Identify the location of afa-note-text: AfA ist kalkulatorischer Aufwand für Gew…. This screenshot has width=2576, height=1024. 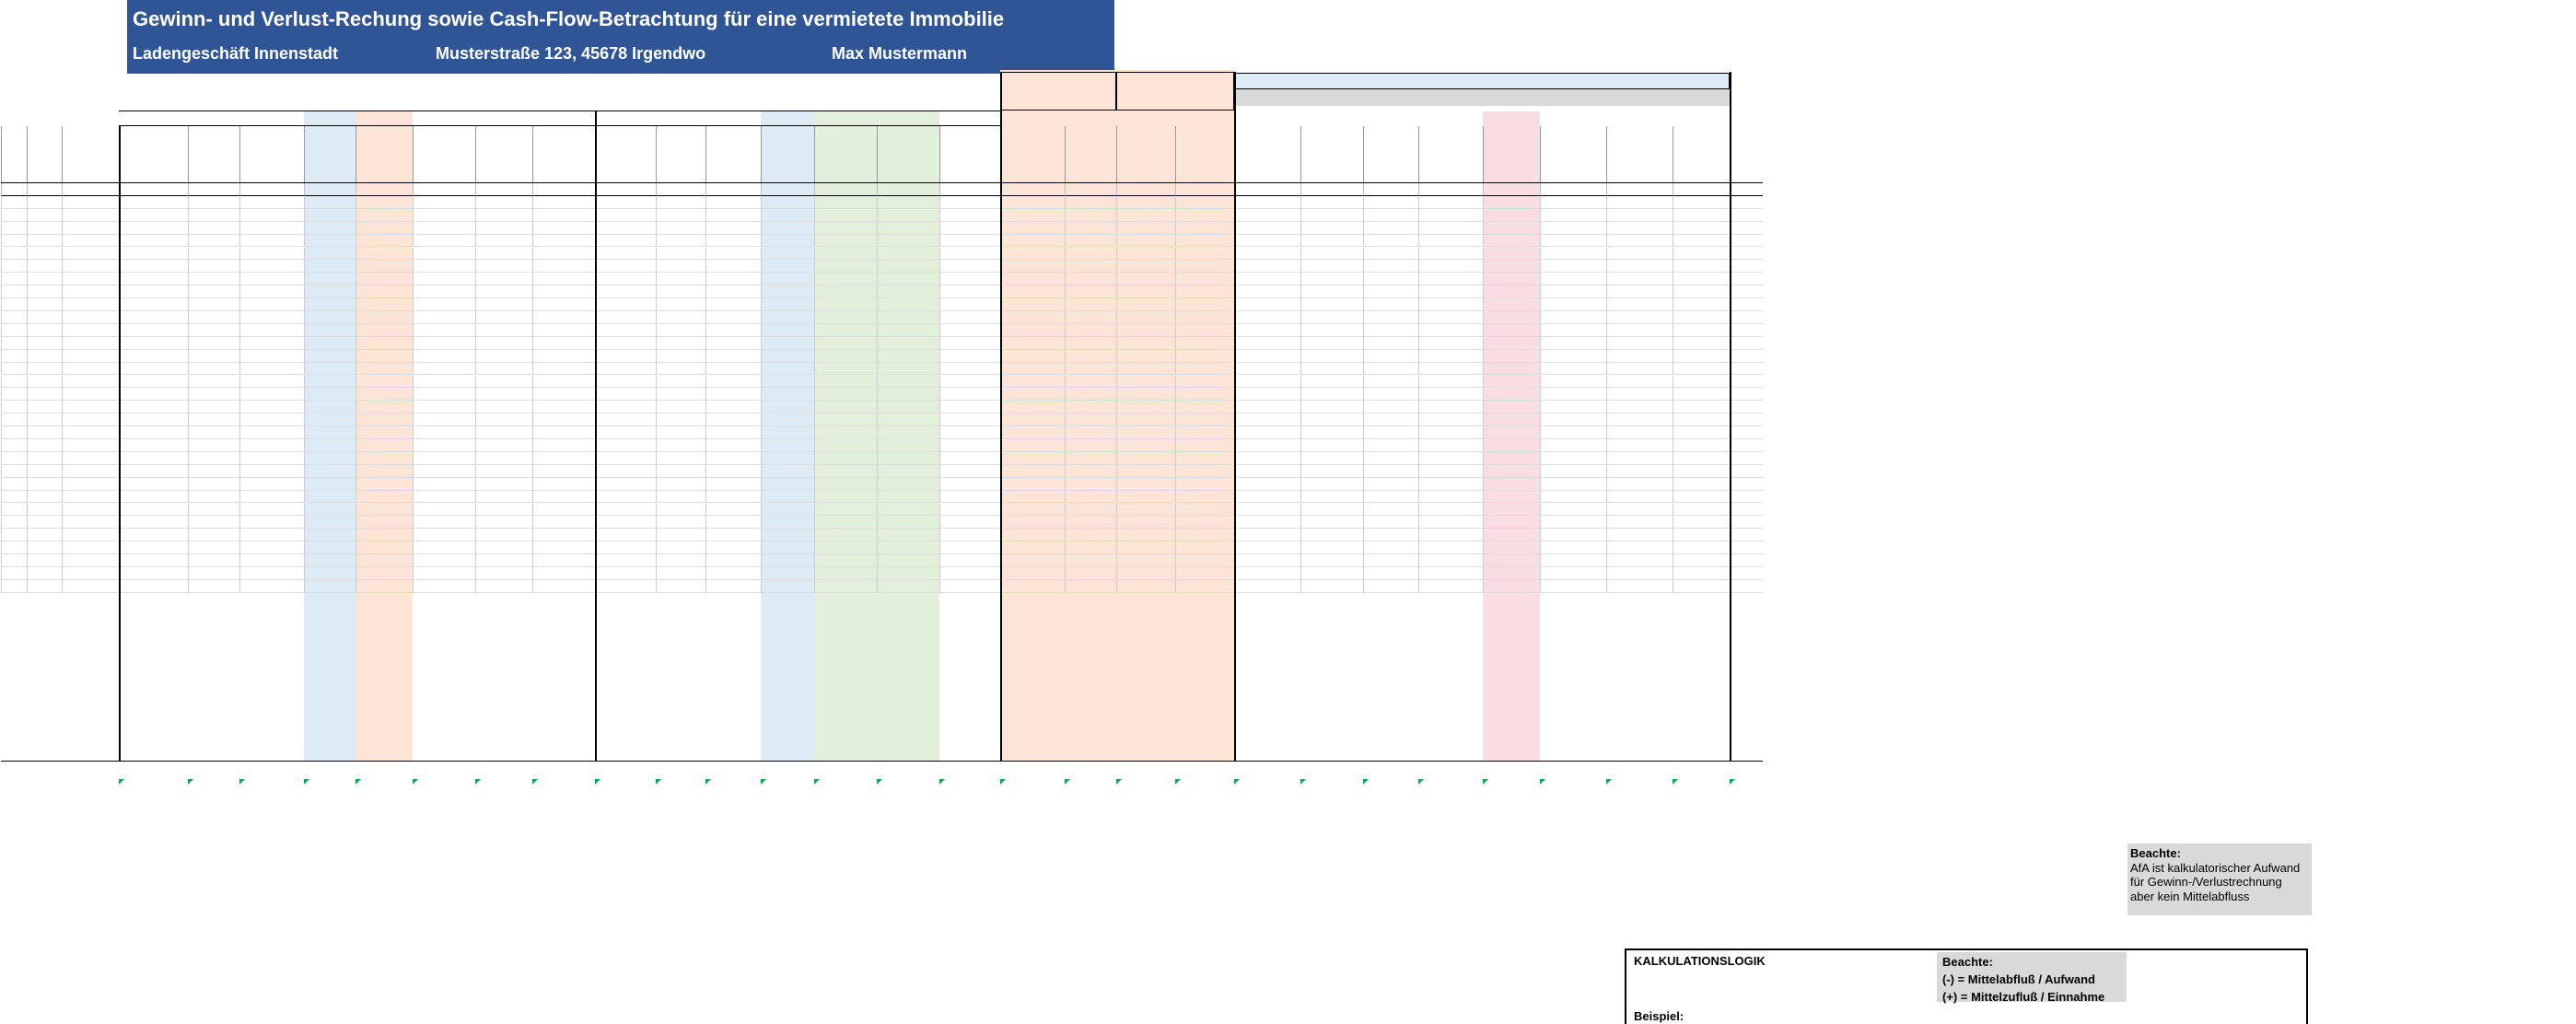
(2215, 881).